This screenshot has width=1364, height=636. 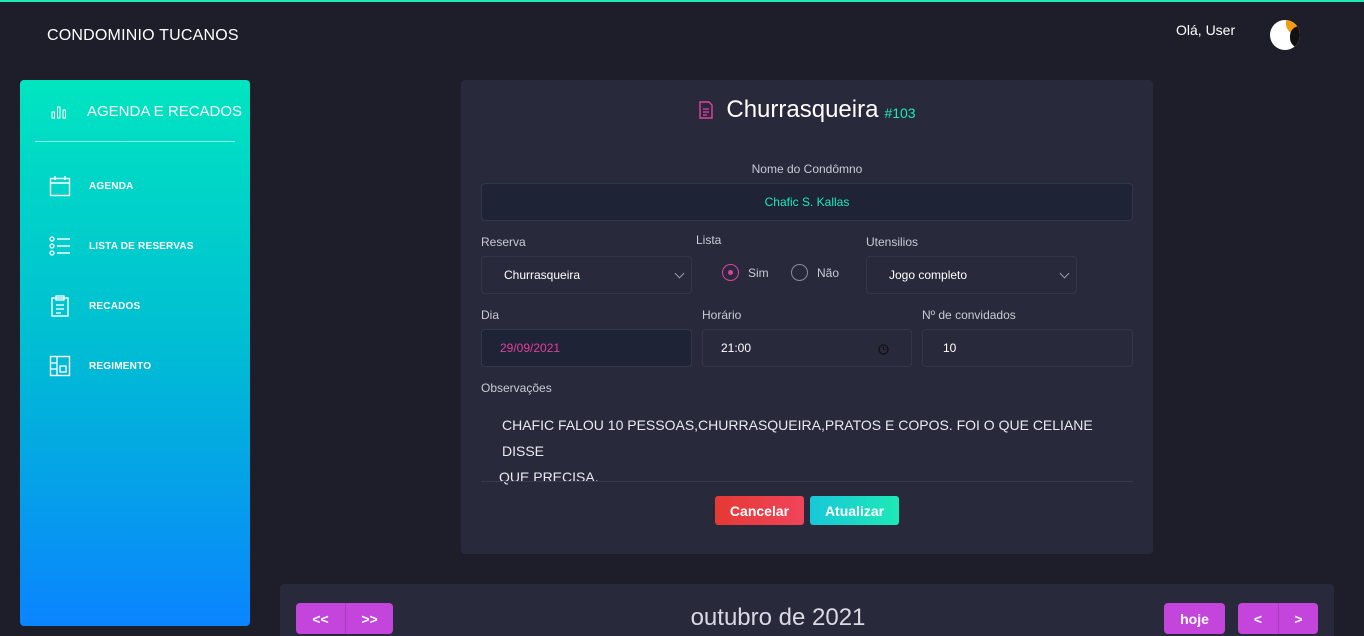 What do you see at coordinates (549, 477) in the screenshot?
I see `observacoes-line: QUE PRECISA.` at bounding box center [549, 477].